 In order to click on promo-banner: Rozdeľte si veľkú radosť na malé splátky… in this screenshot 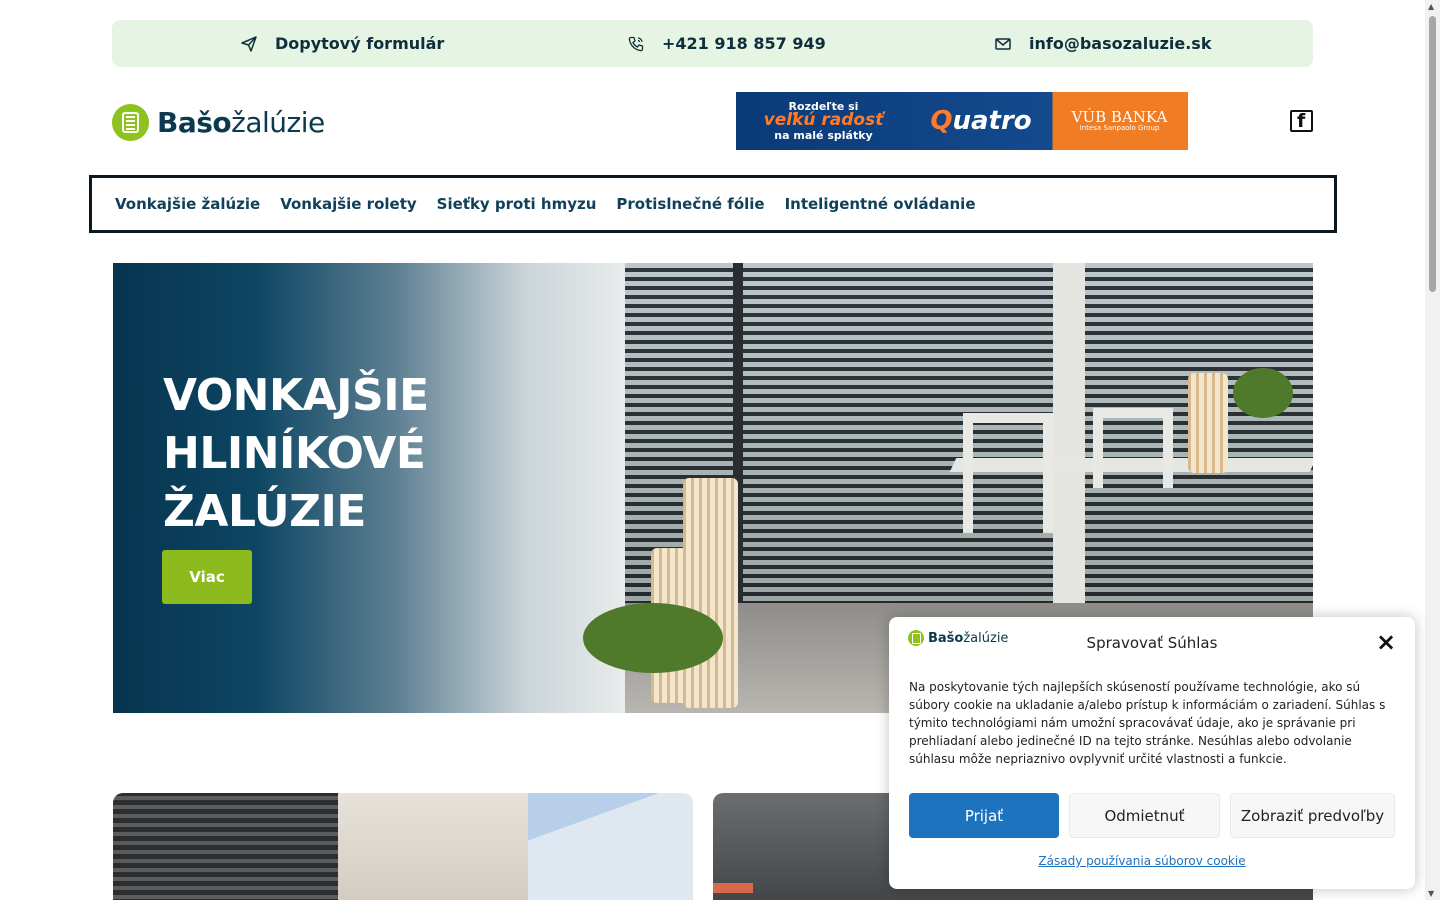, I will do `click(962, 121)`.